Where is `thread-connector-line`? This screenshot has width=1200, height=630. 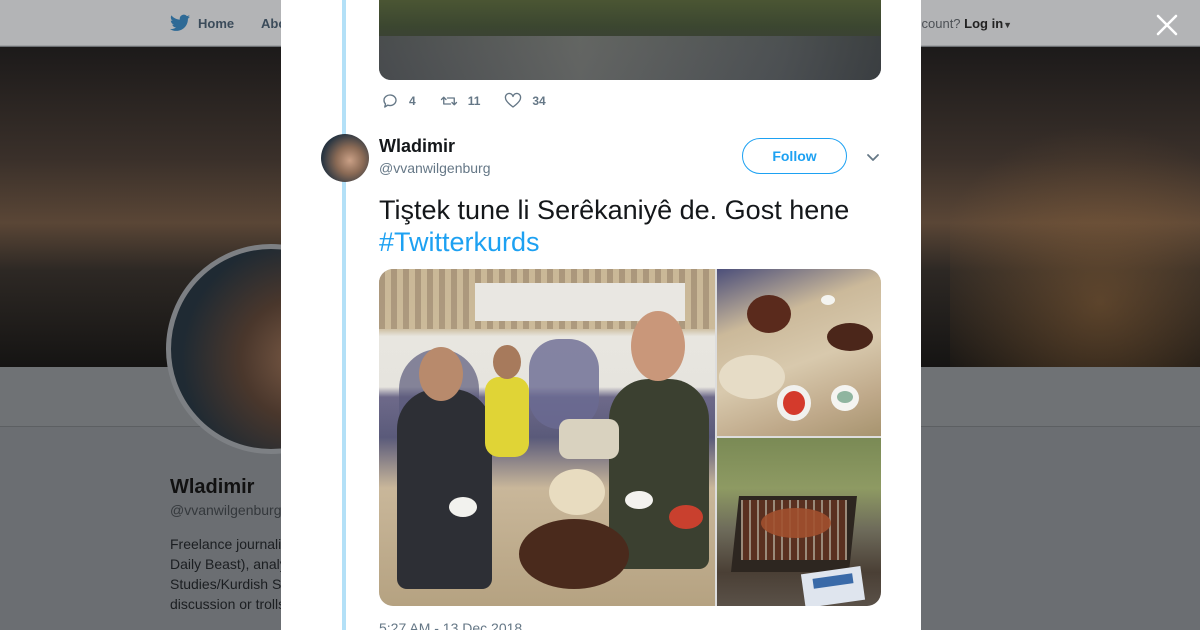 thread-connector-line is located at coordinates (344, 315).